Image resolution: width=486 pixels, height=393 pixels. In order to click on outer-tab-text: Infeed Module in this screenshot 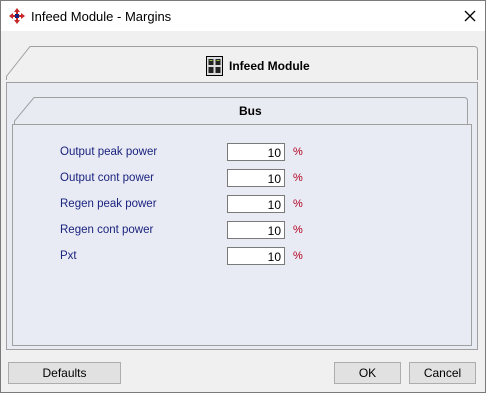, I will do `click(269, 66)`.